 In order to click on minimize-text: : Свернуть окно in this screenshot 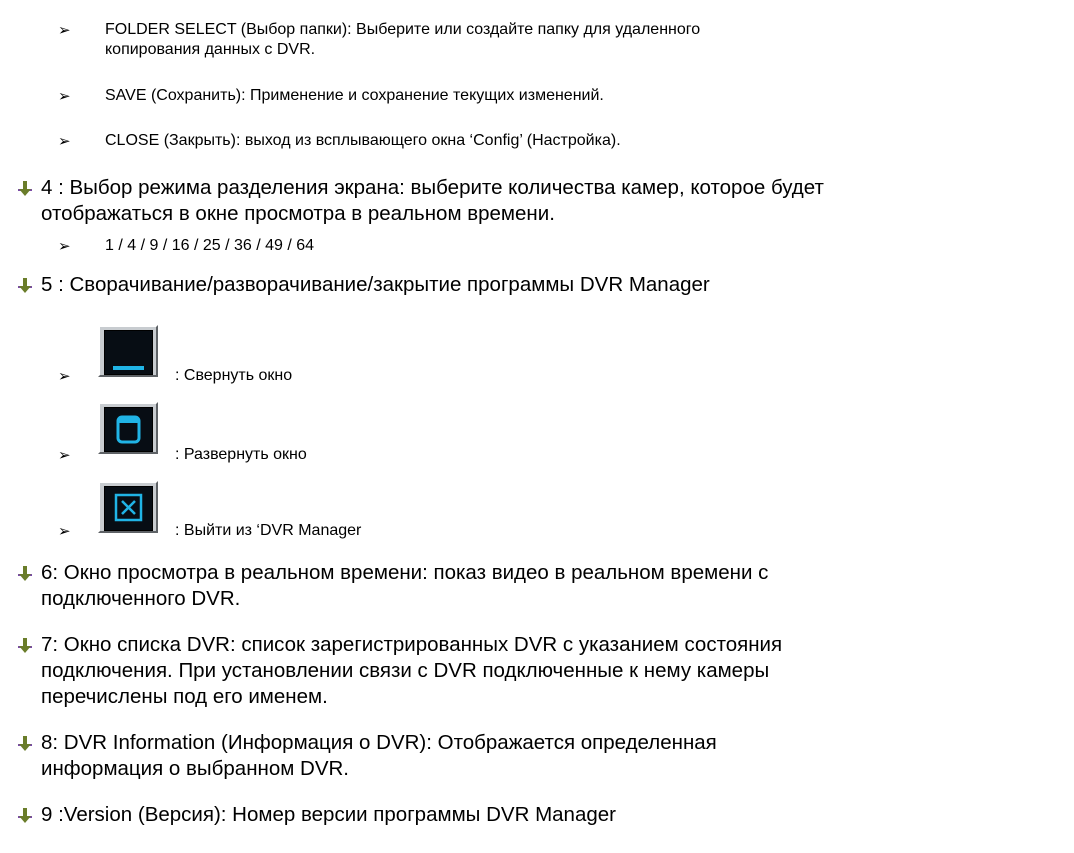, I will do `click(234, 375)`.